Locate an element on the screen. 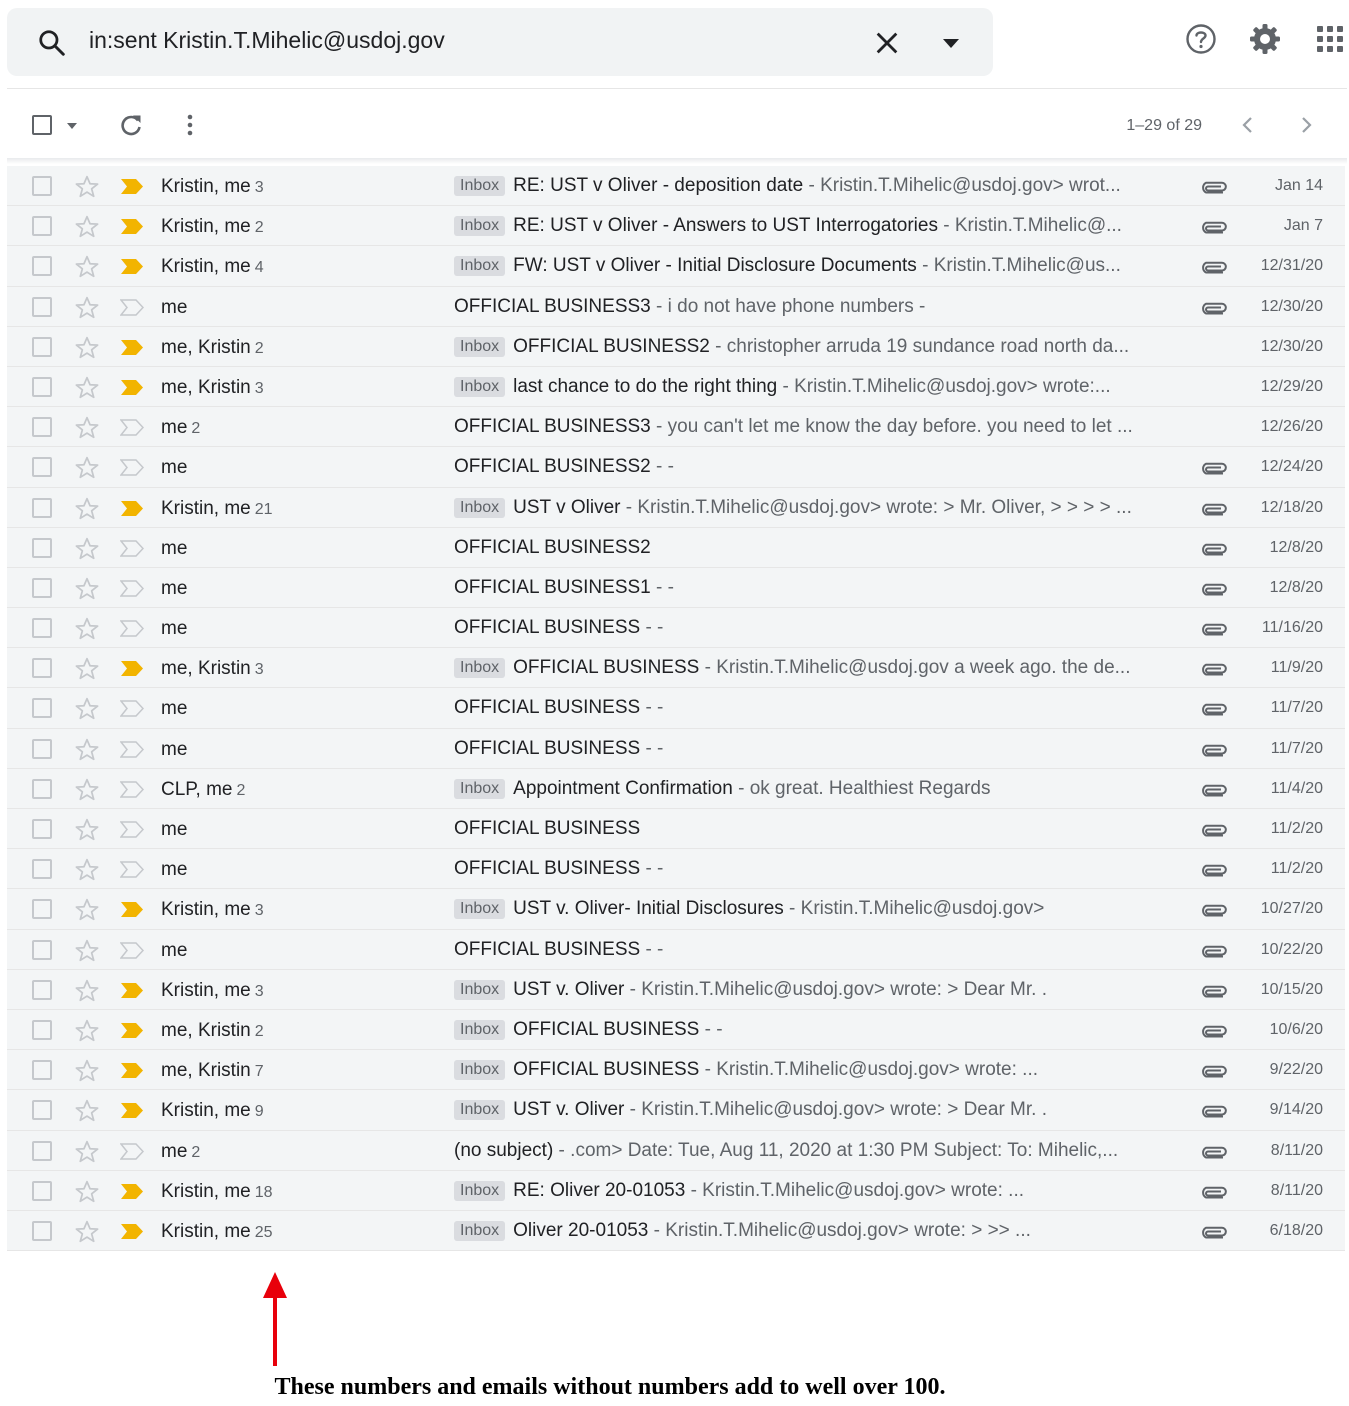 This screenshot has height=1406, width=1349. chevron-left-icon is located at coordinates (1248, 125).